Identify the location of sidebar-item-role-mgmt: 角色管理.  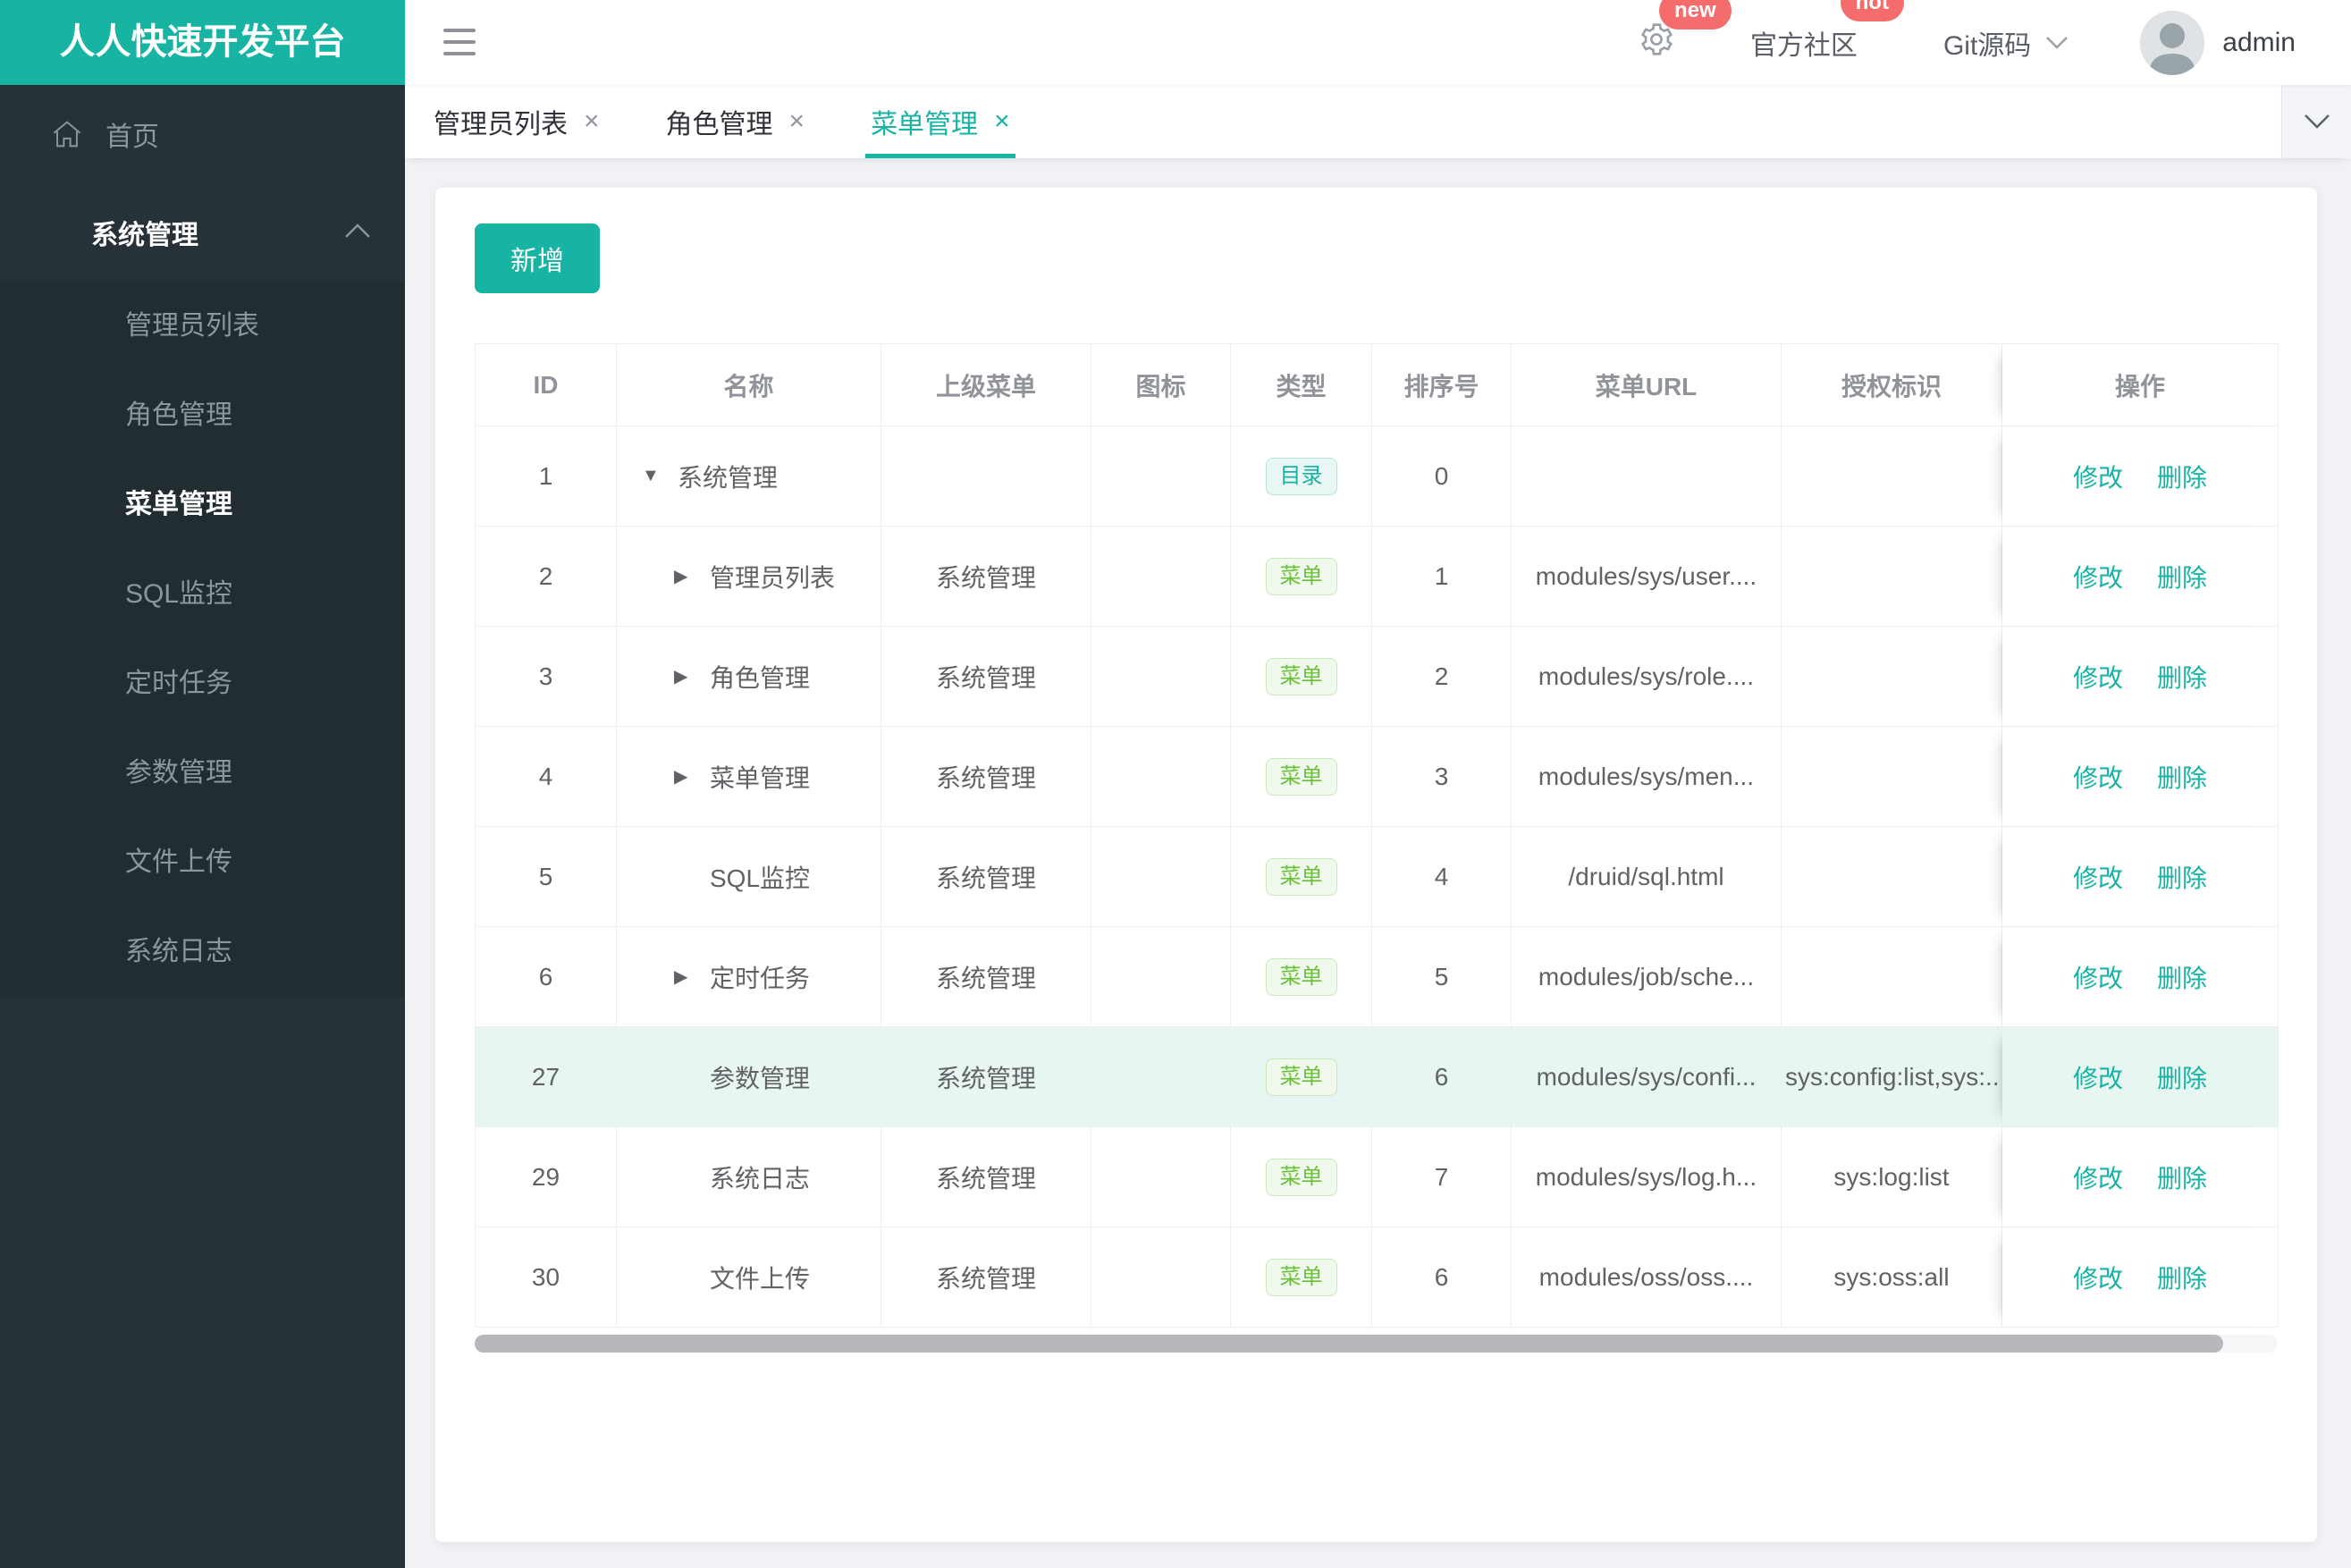
(202, 415).